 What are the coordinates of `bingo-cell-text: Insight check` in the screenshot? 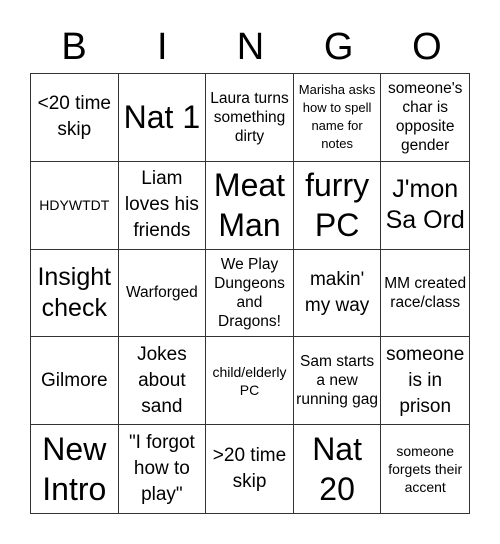 It's located at (74, 292).